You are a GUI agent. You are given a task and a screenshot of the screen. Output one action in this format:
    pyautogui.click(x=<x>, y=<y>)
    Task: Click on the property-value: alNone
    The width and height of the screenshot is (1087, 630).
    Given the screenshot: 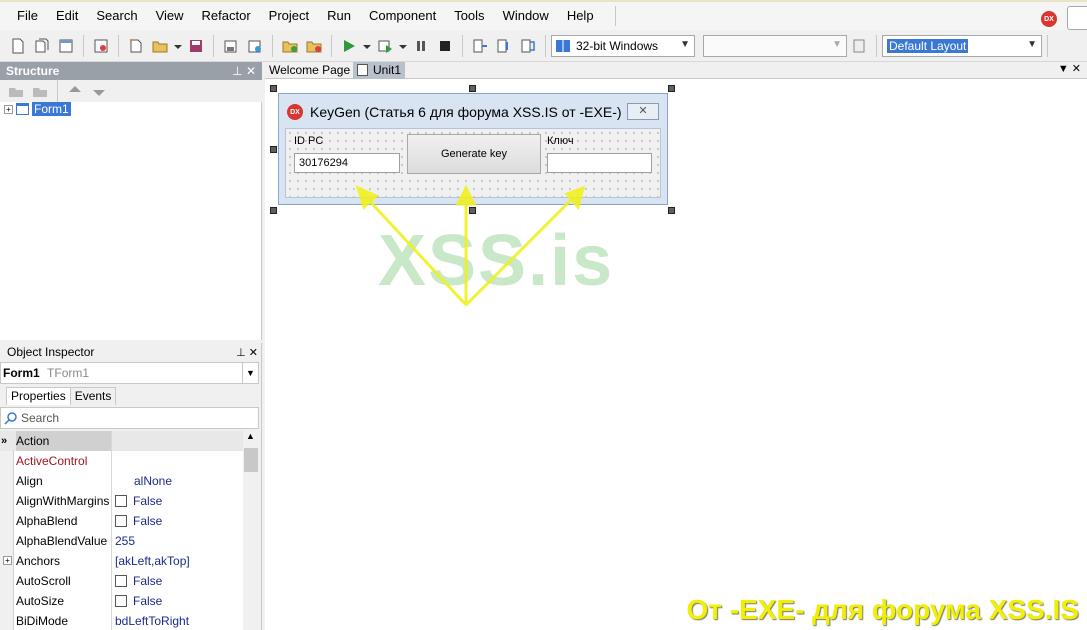 What is the action you would take?
    pyautogui.click(x=153, y=481)
    